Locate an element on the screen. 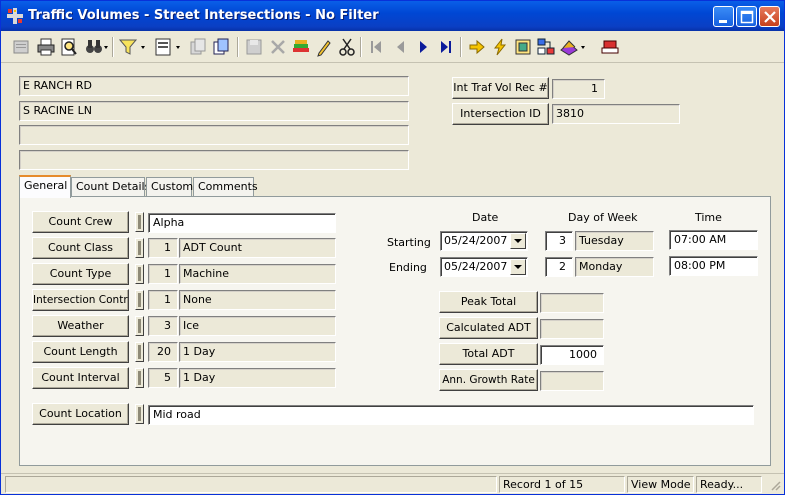 Image resolution: width=785 pixels, height=495 pixels. count-length-grip is located at coordinates (139, 352).